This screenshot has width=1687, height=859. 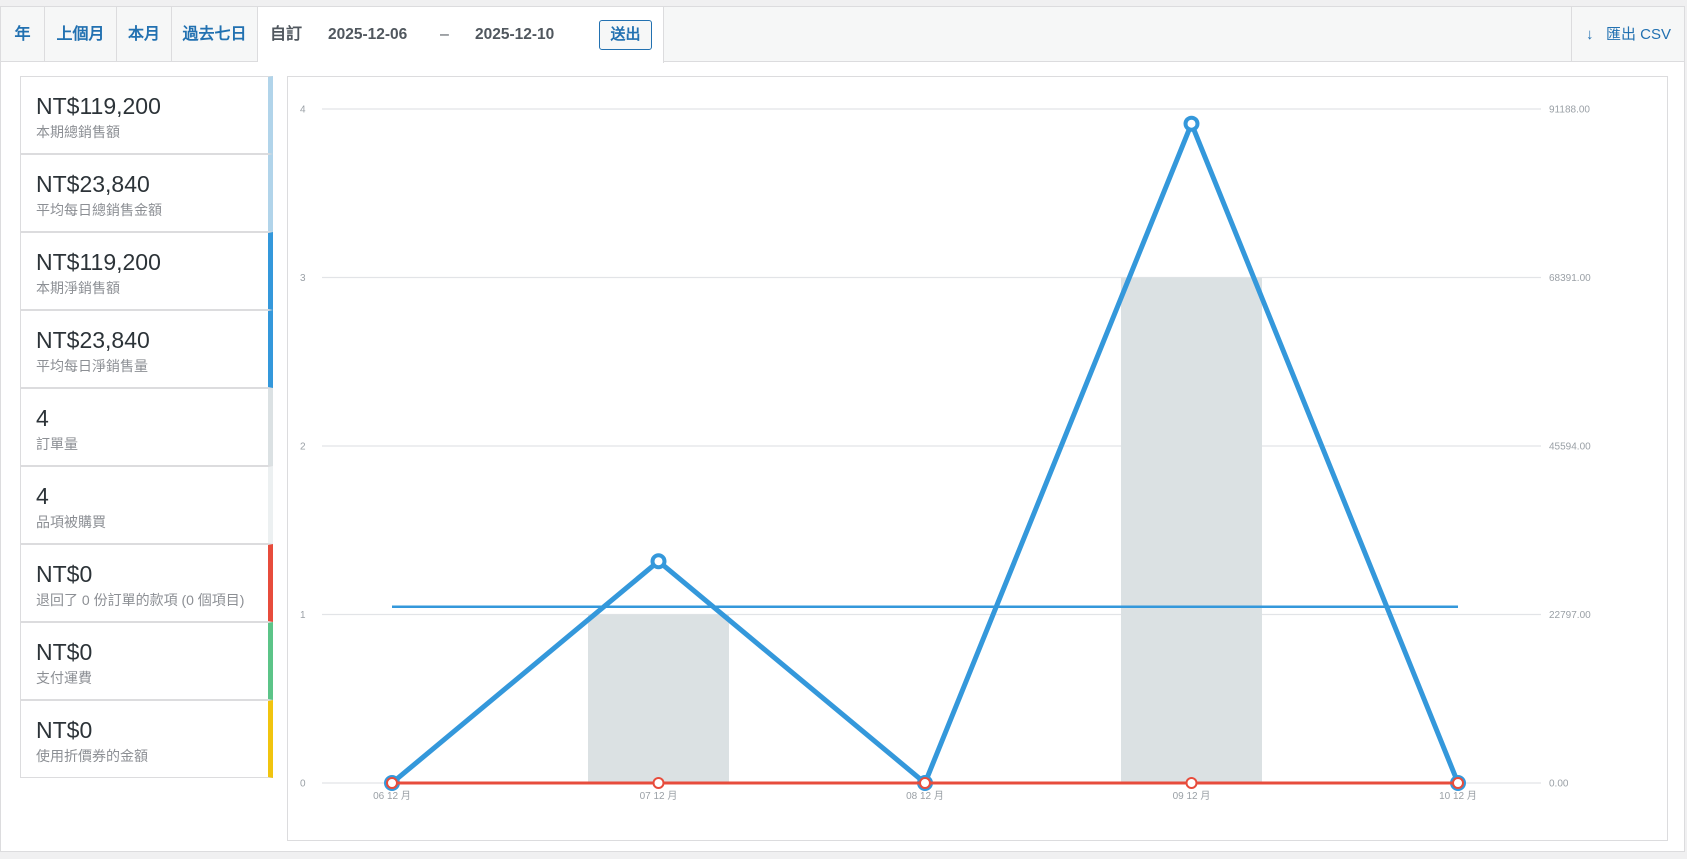 I want to click on legend-caption: 訂單量, so click(x=57, y=444).